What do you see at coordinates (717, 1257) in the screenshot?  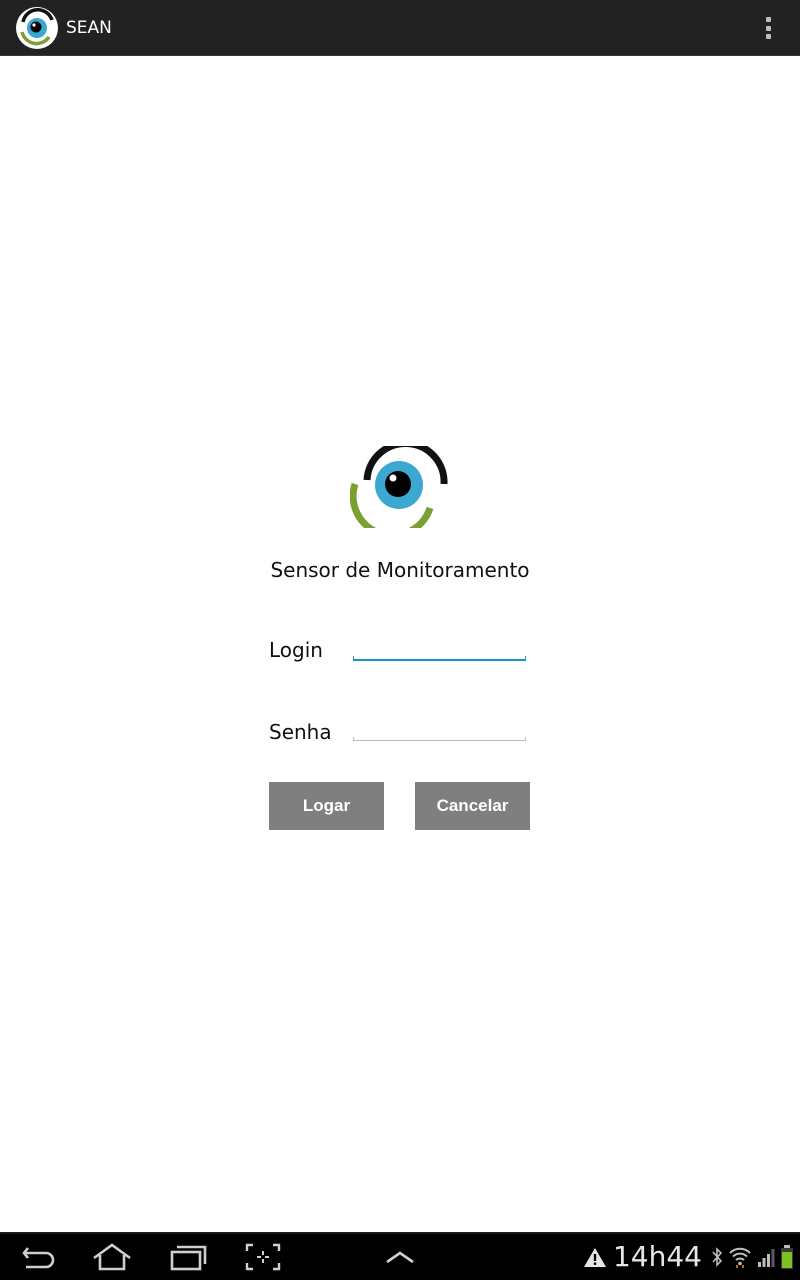 I see `bluetooth-icon` at bounding box center [717, 1257].